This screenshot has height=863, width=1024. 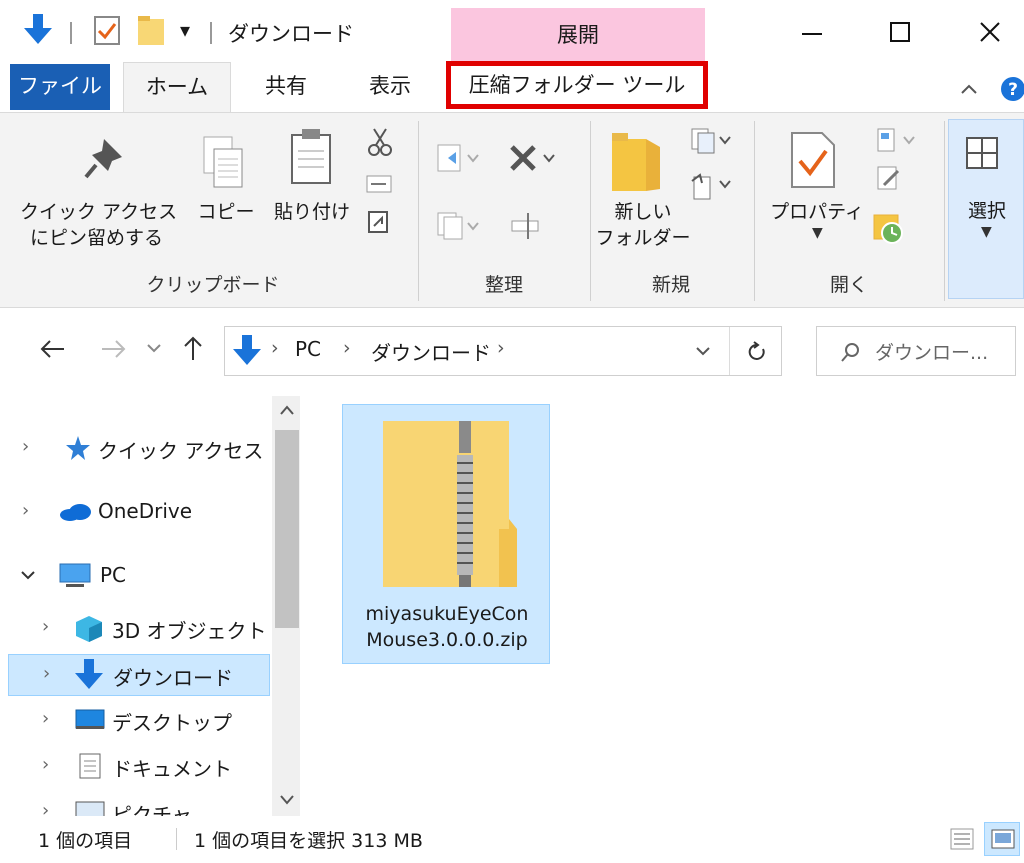 I want to click on up-arrow-icon, so click(x=193, y=348).